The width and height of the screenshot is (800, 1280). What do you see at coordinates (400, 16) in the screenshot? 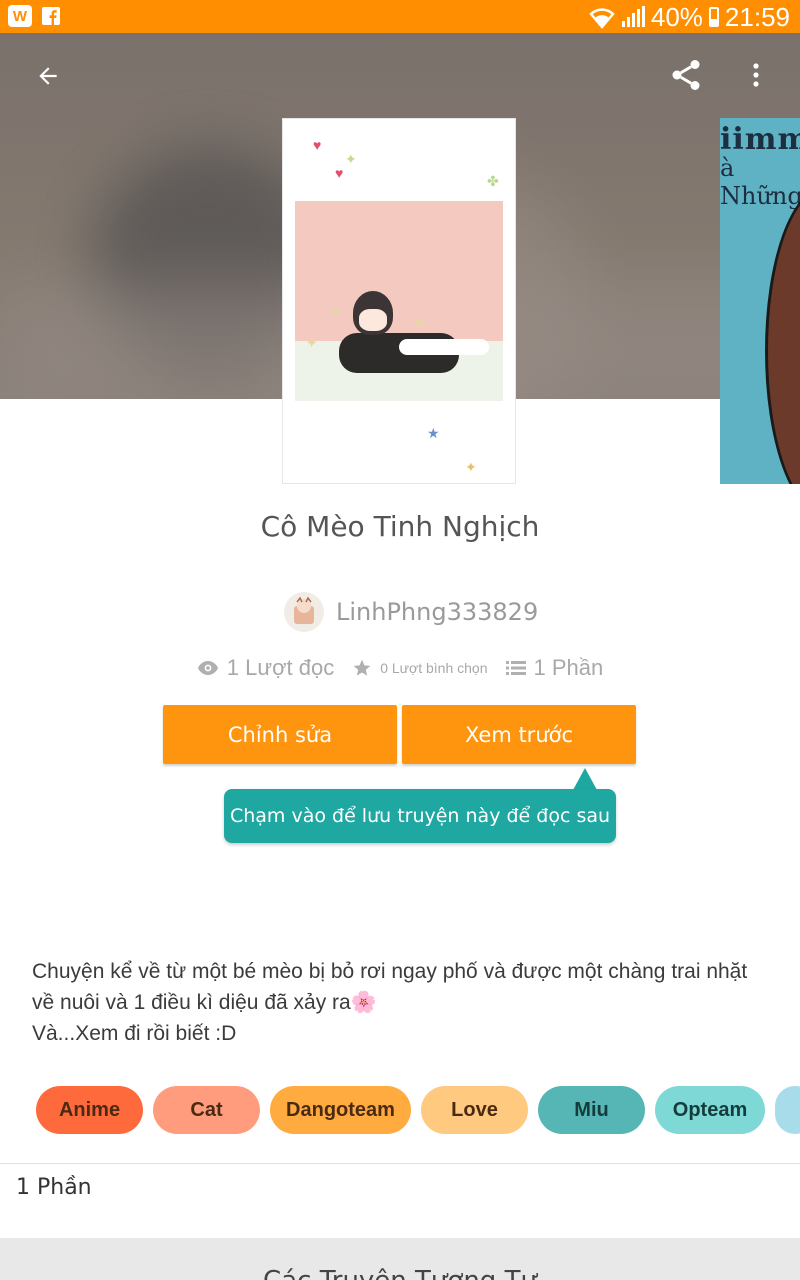
I see `status-bar: W 40% 21:59` at bounding box center [400, 16].